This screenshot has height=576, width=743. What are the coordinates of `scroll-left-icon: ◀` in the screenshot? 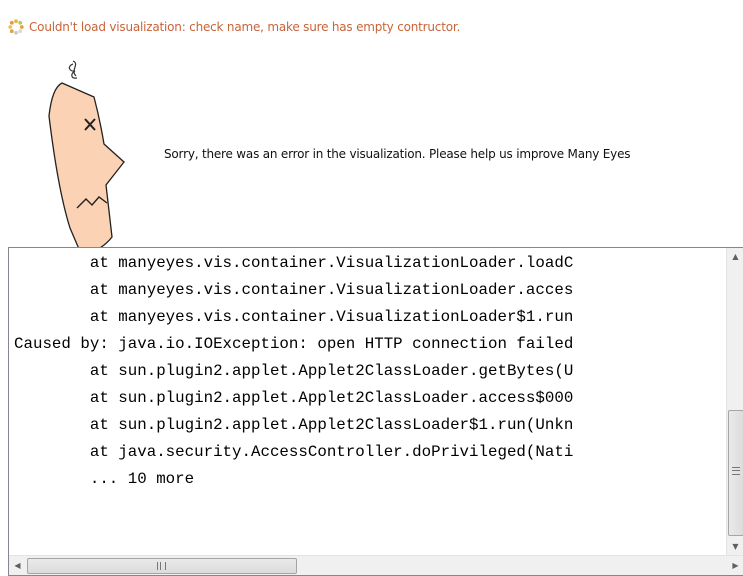 It's located at (17, 565).